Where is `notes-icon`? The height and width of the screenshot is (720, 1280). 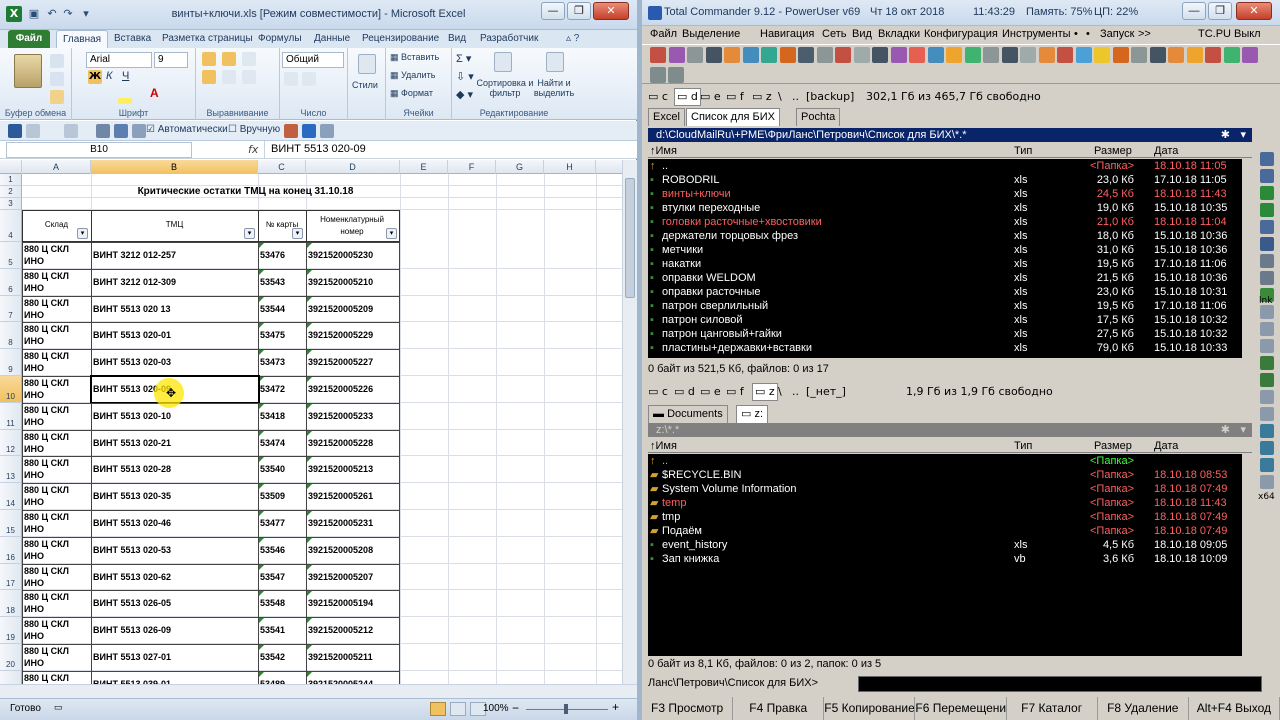
notes-icon is located at coordinates (1028, 55).